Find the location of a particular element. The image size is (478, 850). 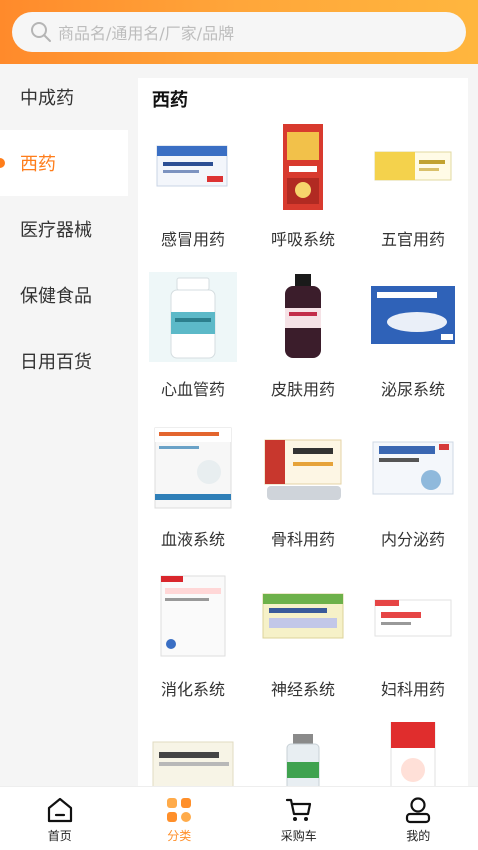

sidebar-item-daily-goods: 日用百货 is located at coordinates (64, 361).